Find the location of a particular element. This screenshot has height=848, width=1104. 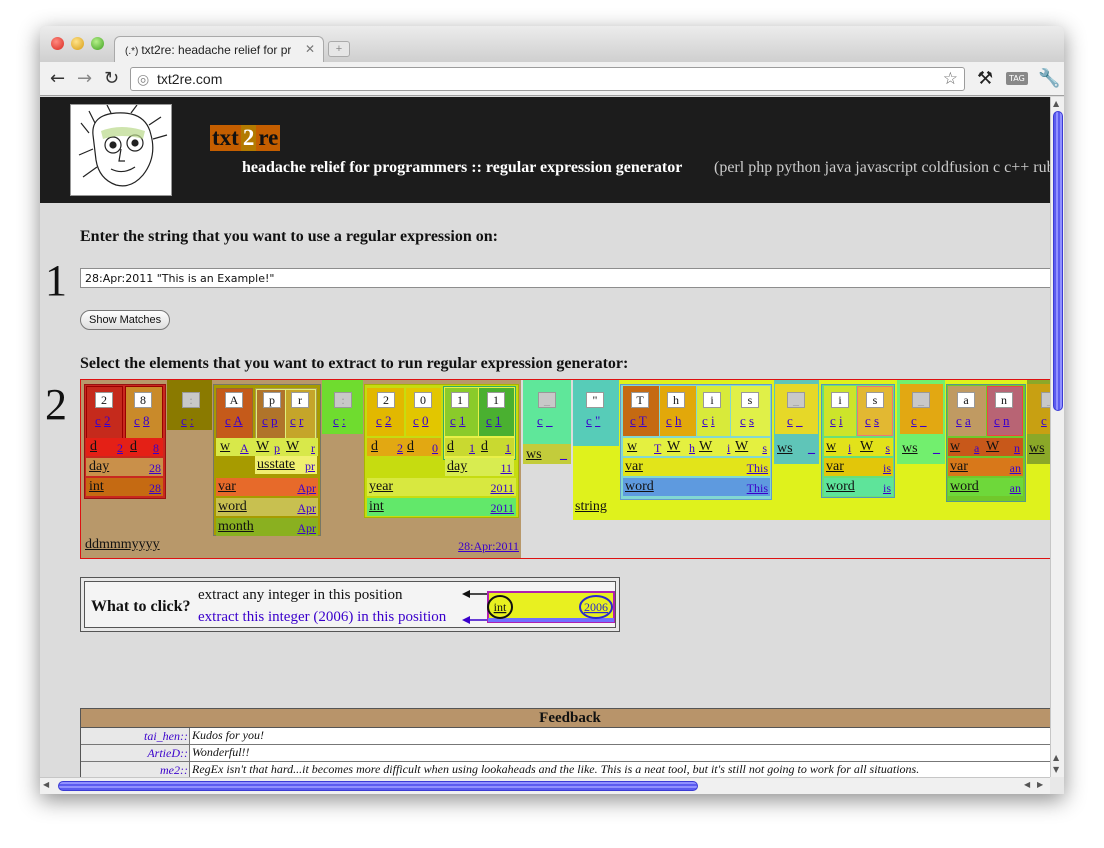

ddmmmyyyy-row: ddmmmyyyy 28:Apr:2011 is located at coordinates (302, 545).